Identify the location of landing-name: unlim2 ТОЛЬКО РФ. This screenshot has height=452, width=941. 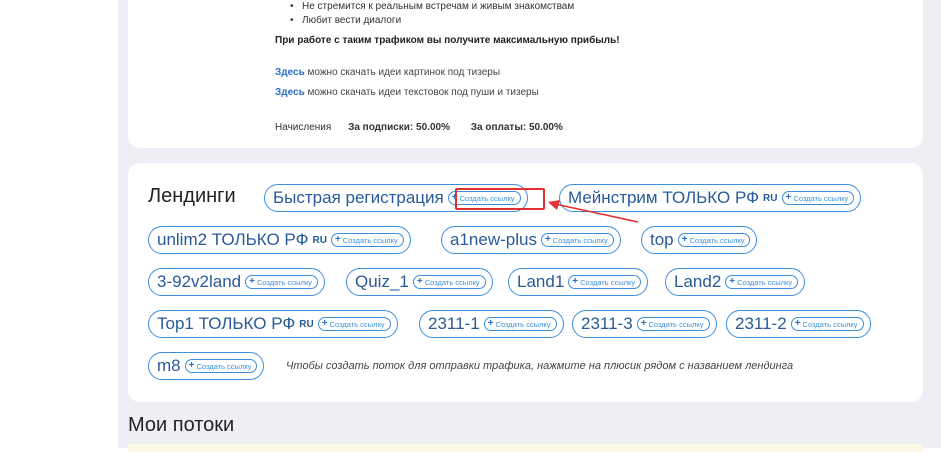
(233, 239).